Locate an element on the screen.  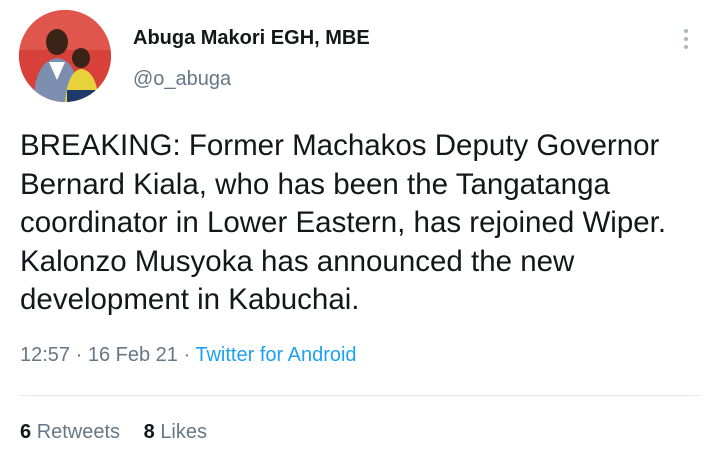
avatar-photo is located at coordinates (65, 56).